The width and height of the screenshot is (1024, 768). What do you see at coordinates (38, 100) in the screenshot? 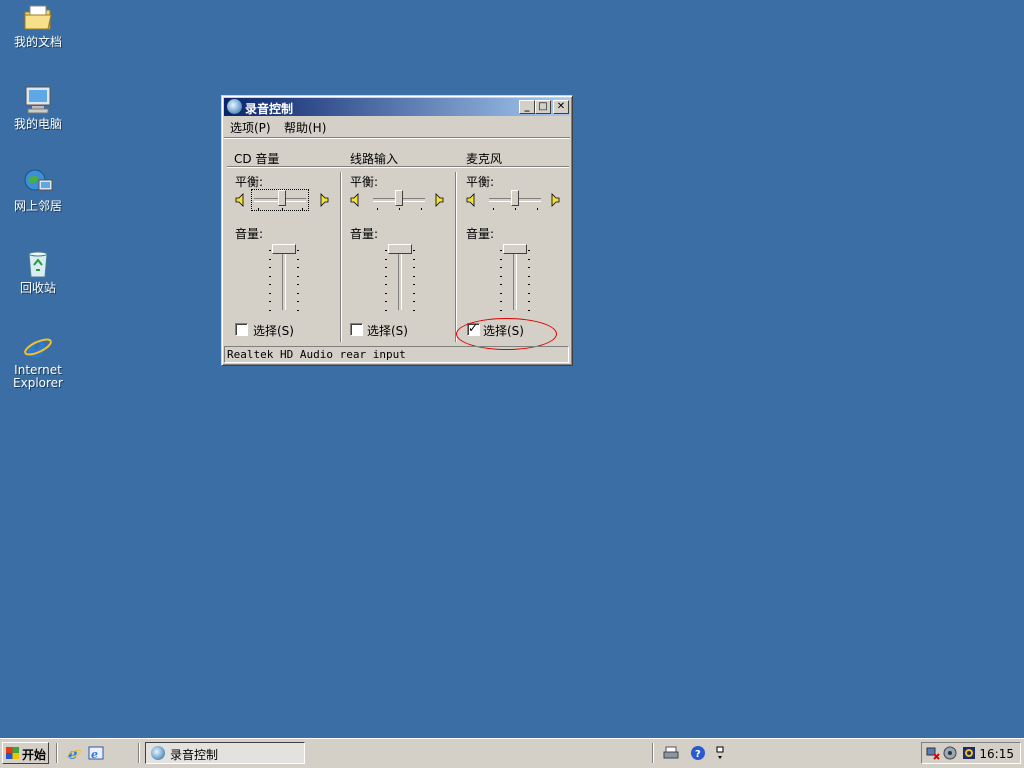
I see `my-computer-icon` at bounding box center [38, 100].